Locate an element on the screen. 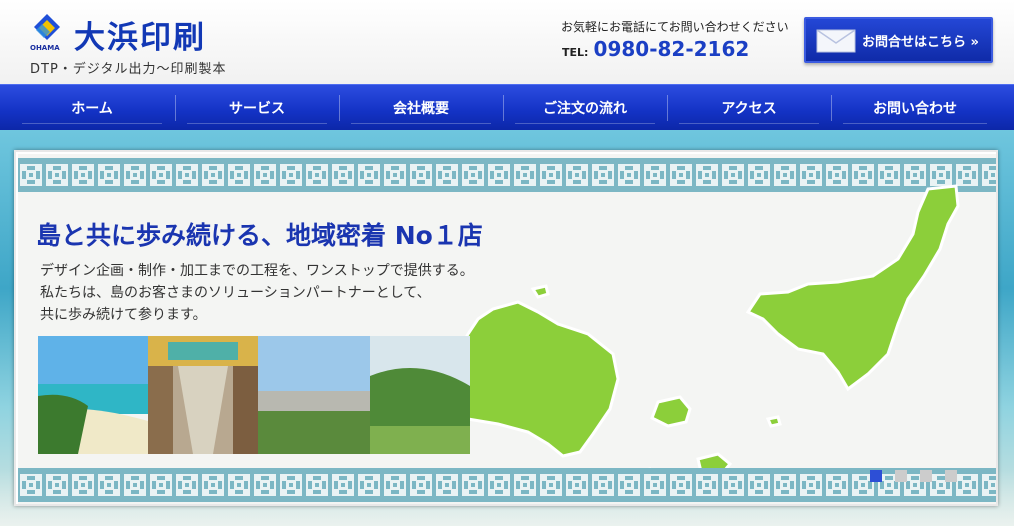  nav-item-label: 会社概要 is located at coordinates (421, 109).